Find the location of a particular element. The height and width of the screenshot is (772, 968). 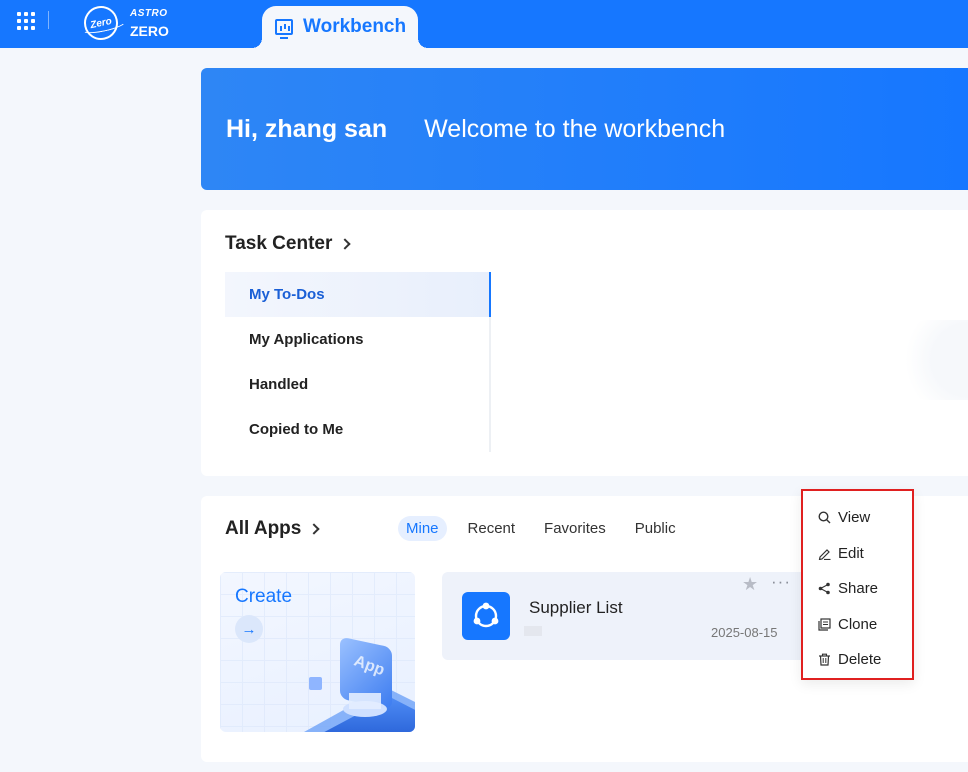

apps-filter-tabs: Mine Recent Favorites Public is located at coordinates (547, 528).